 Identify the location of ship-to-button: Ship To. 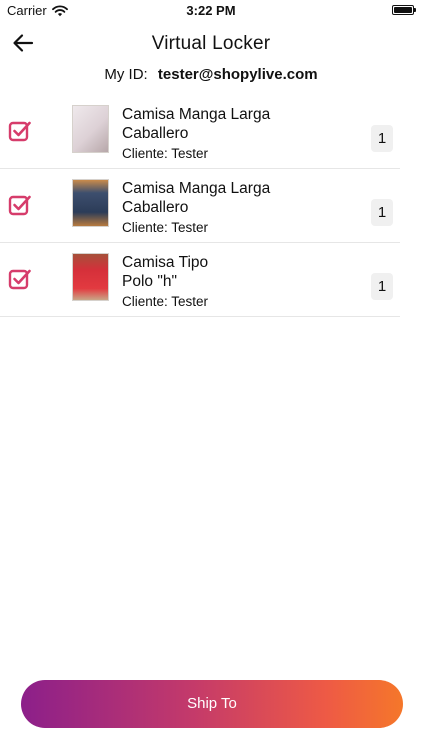
(212, 704).